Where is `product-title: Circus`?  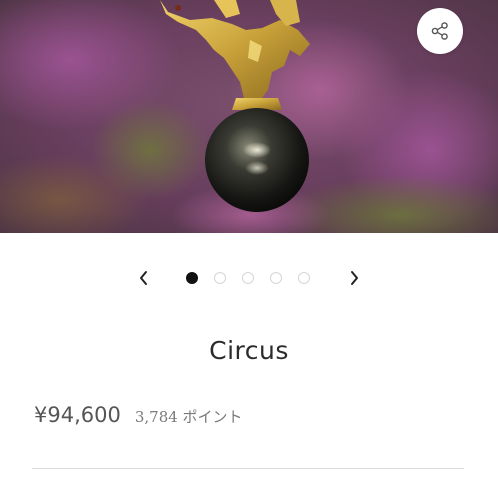
product-title: Circus is located at coordinates (249, 350).